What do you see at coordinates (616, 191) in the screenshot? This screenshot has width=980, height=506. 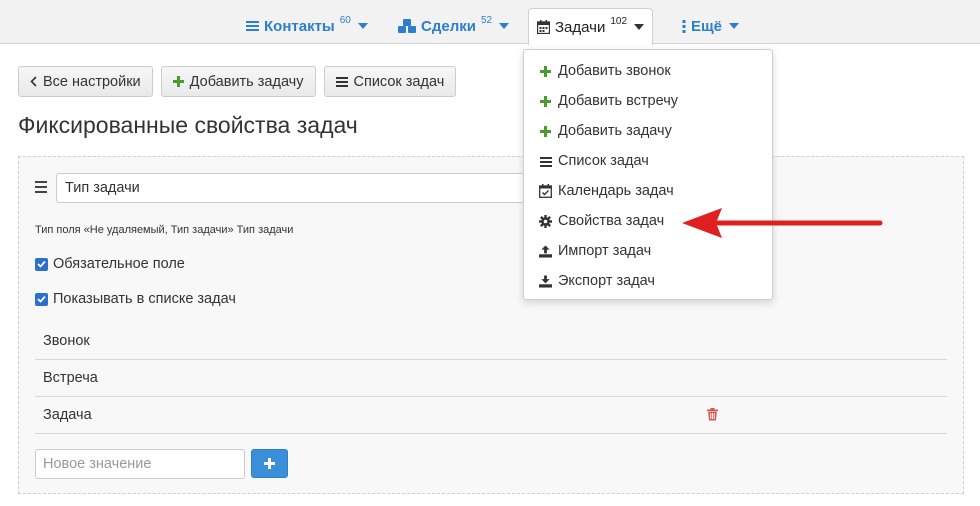 I see `menu-item-label: Календарь задач` at bounding box center [616, 191].